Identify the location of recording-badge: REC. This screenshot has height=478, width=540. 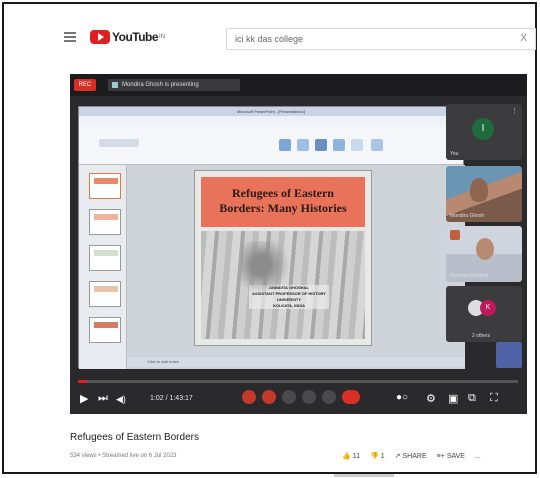
(85, 85).